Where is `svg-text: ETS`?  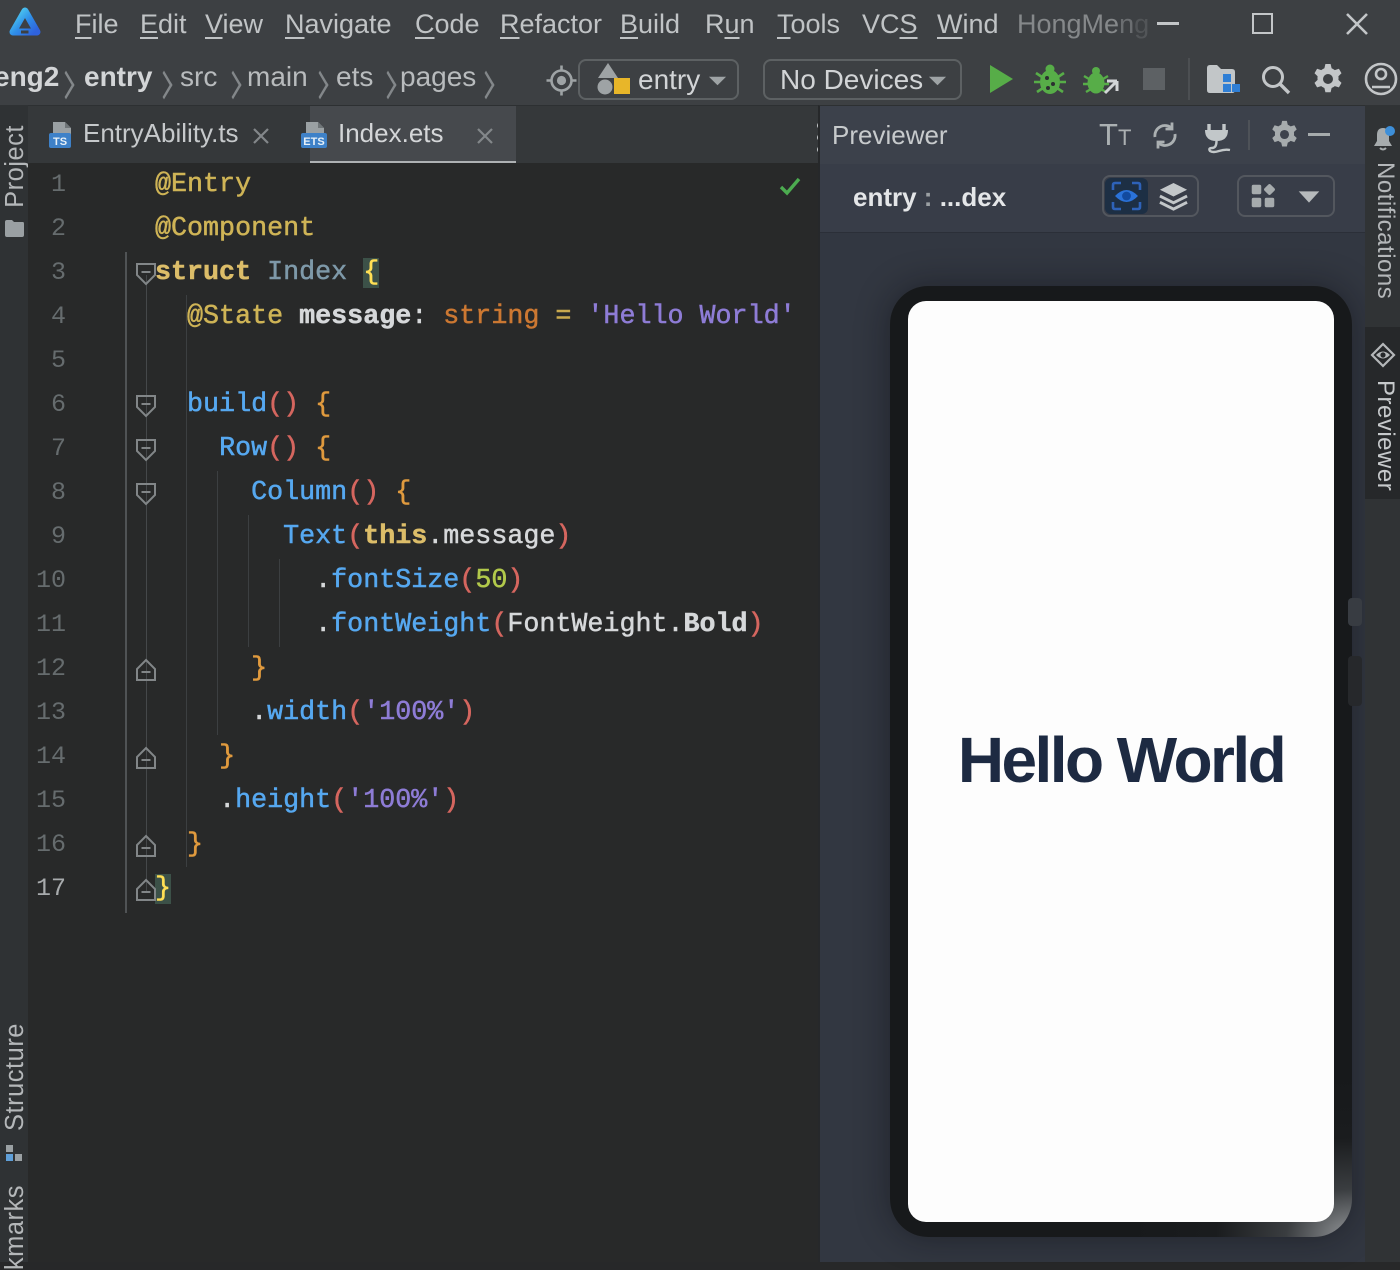
svg-text: ETS is located at coordinates (313, 142).